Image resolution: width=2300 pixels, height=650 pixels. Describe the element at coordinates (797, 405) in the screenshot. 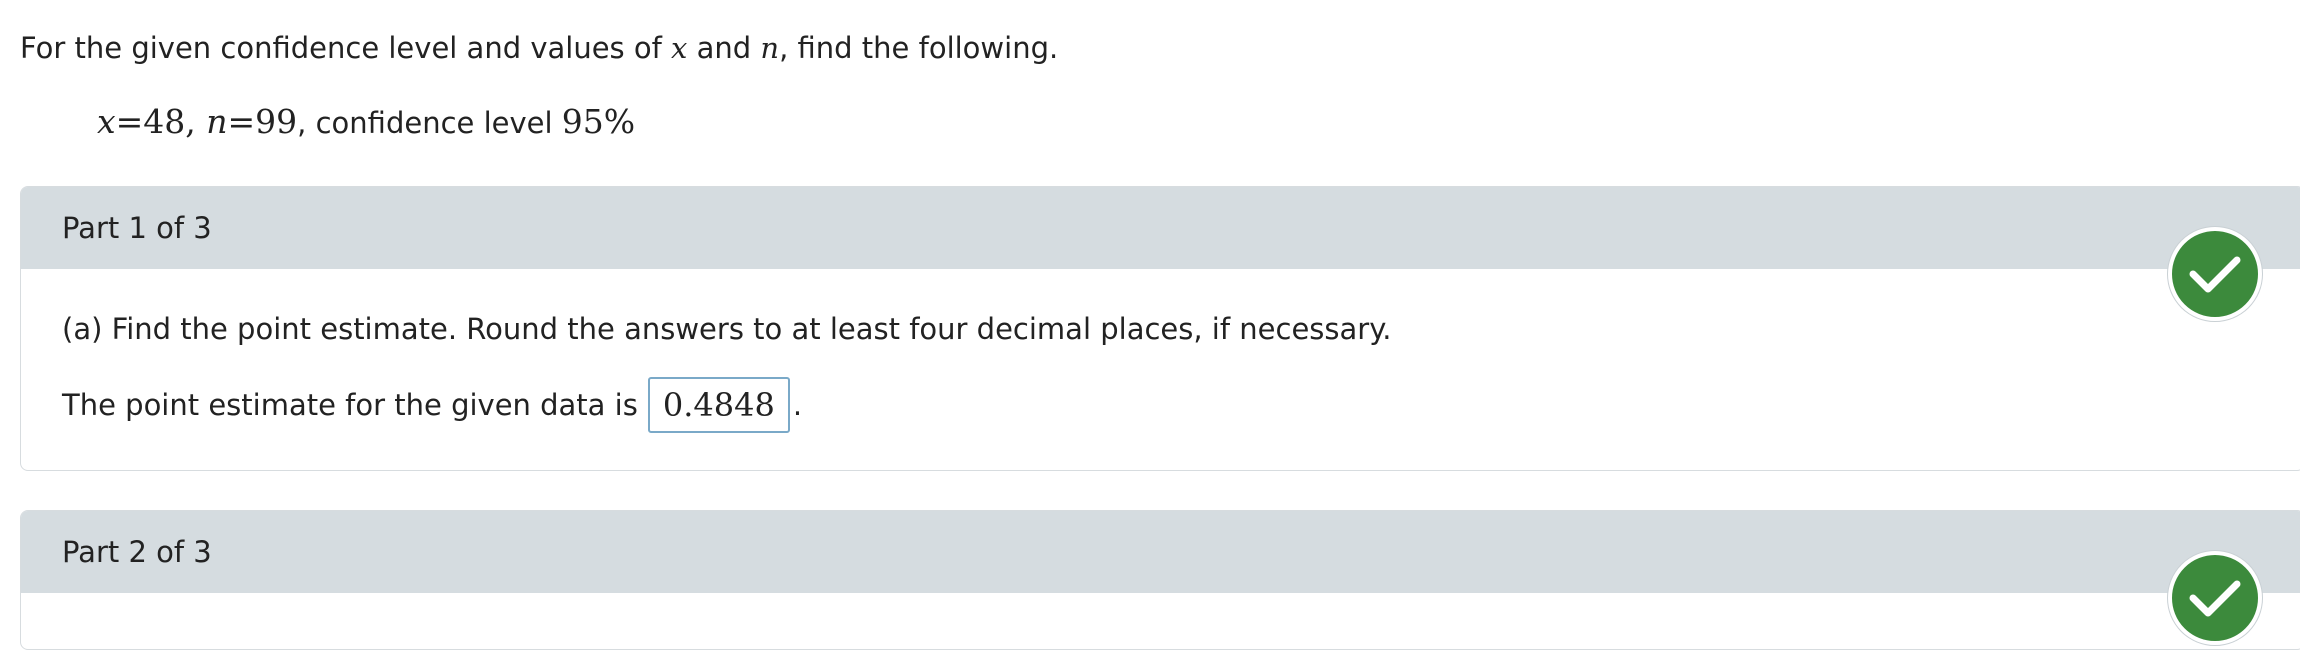

I see `answer-suffix: .` at that location.